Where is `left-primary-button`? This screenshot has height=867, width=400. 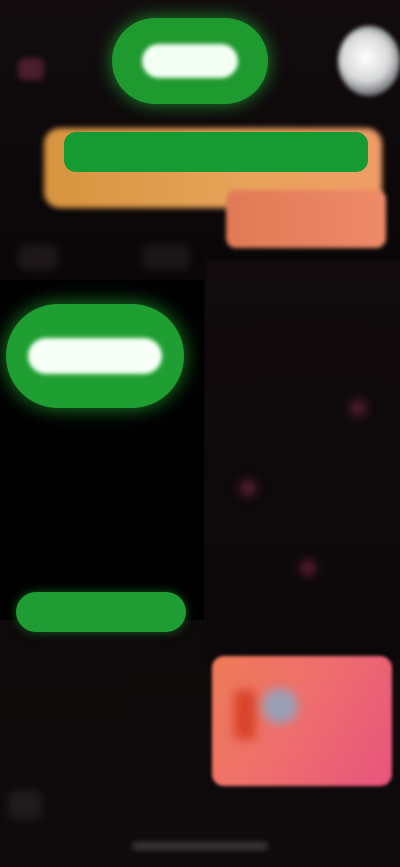
left-primary-button is located at coordinates (95, 356).